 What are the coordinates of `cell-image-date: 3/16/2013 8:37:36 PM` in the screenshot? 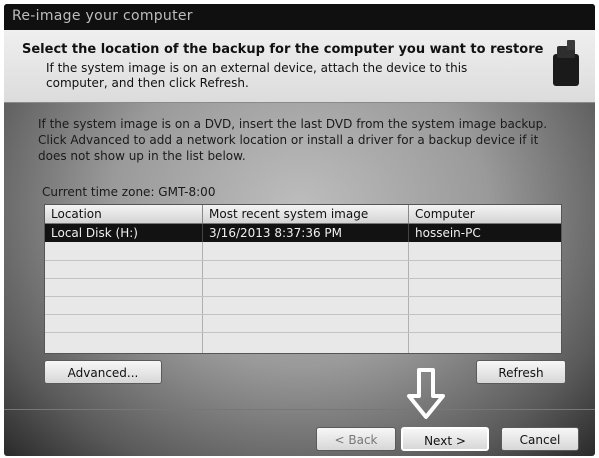 It's located at (305, 233).